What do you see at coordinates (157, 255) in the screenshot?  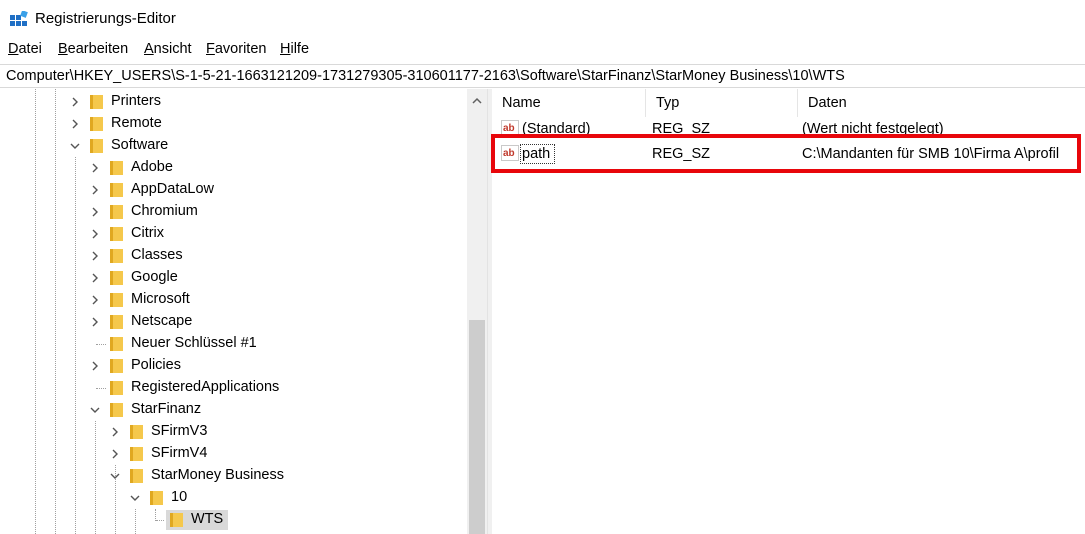 I see `tree-node-label: Classes` at bounding box center [157, 255].